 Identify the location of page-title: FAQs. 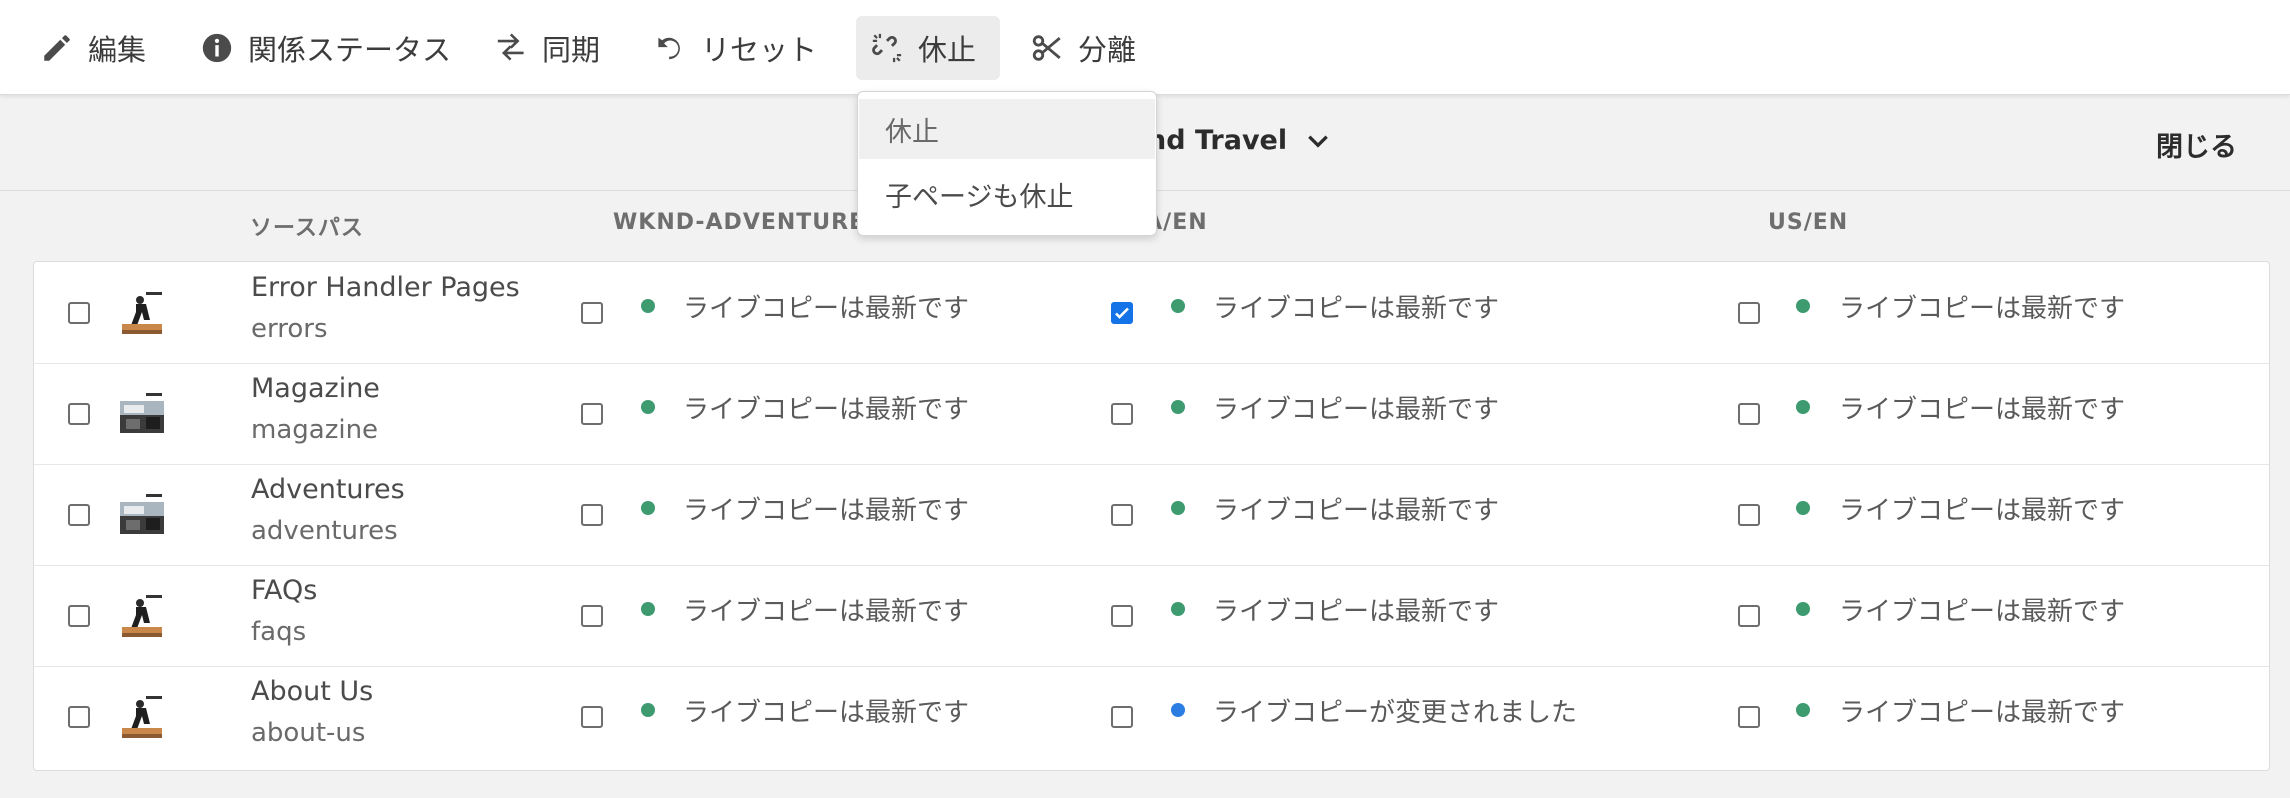
(284, 590).